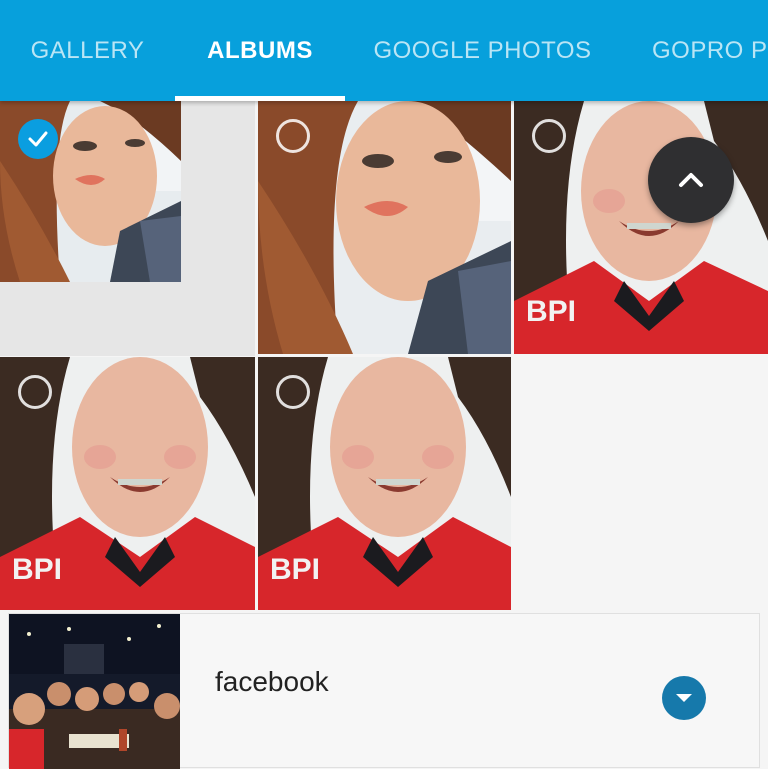  Describe the element at coordinates (710, 50) in the screenshot. I see `tab-gopro: GOPRO PL` at that location.